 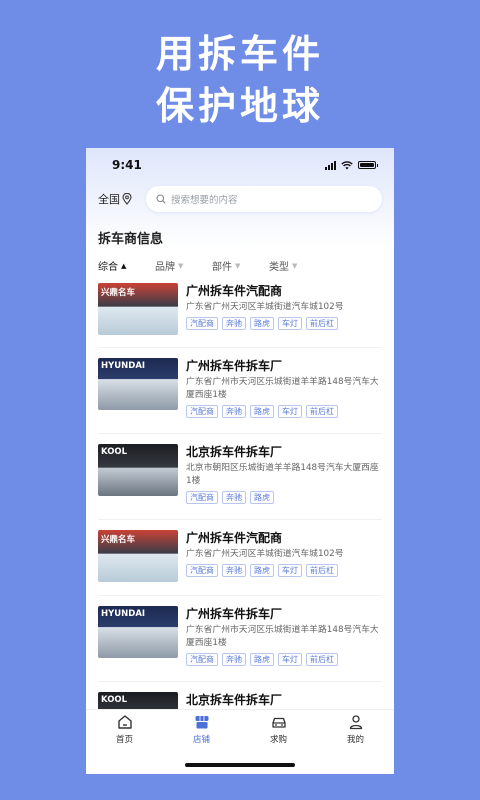 What do you see at coordinates (127, 199) in the screenshot?
I see `location-pin-icon` at bounding box center [127, 199].